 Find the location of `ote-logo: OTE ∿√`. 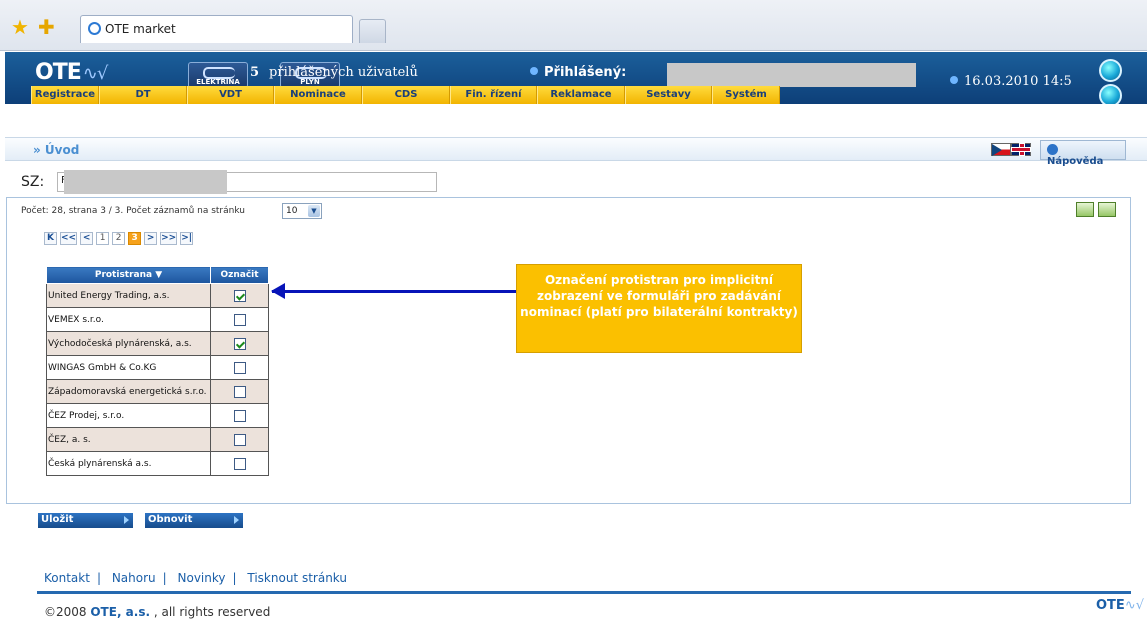

ote-logo: OTE ∿√ is located at coordinates (71, 72).